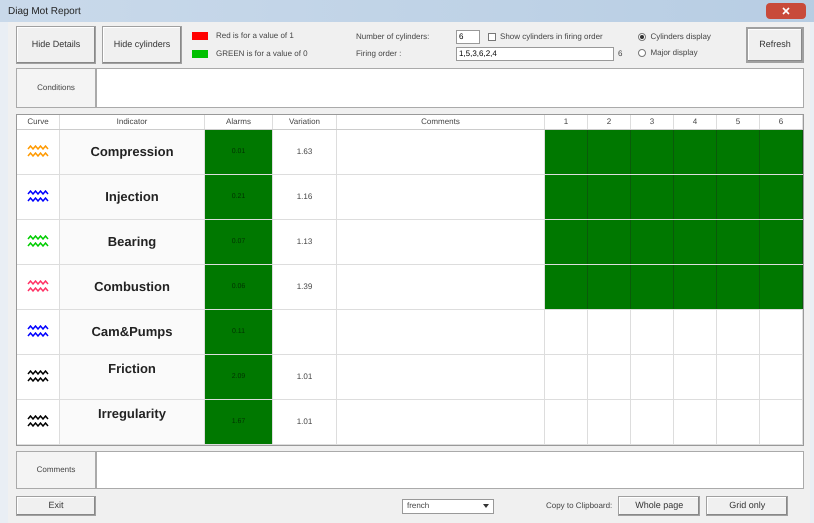  What do you see at coordinates (262, 54) in the screenshot?
I see `legend-label: GREEN is for a value of 0` at bounding box center [262, 54].